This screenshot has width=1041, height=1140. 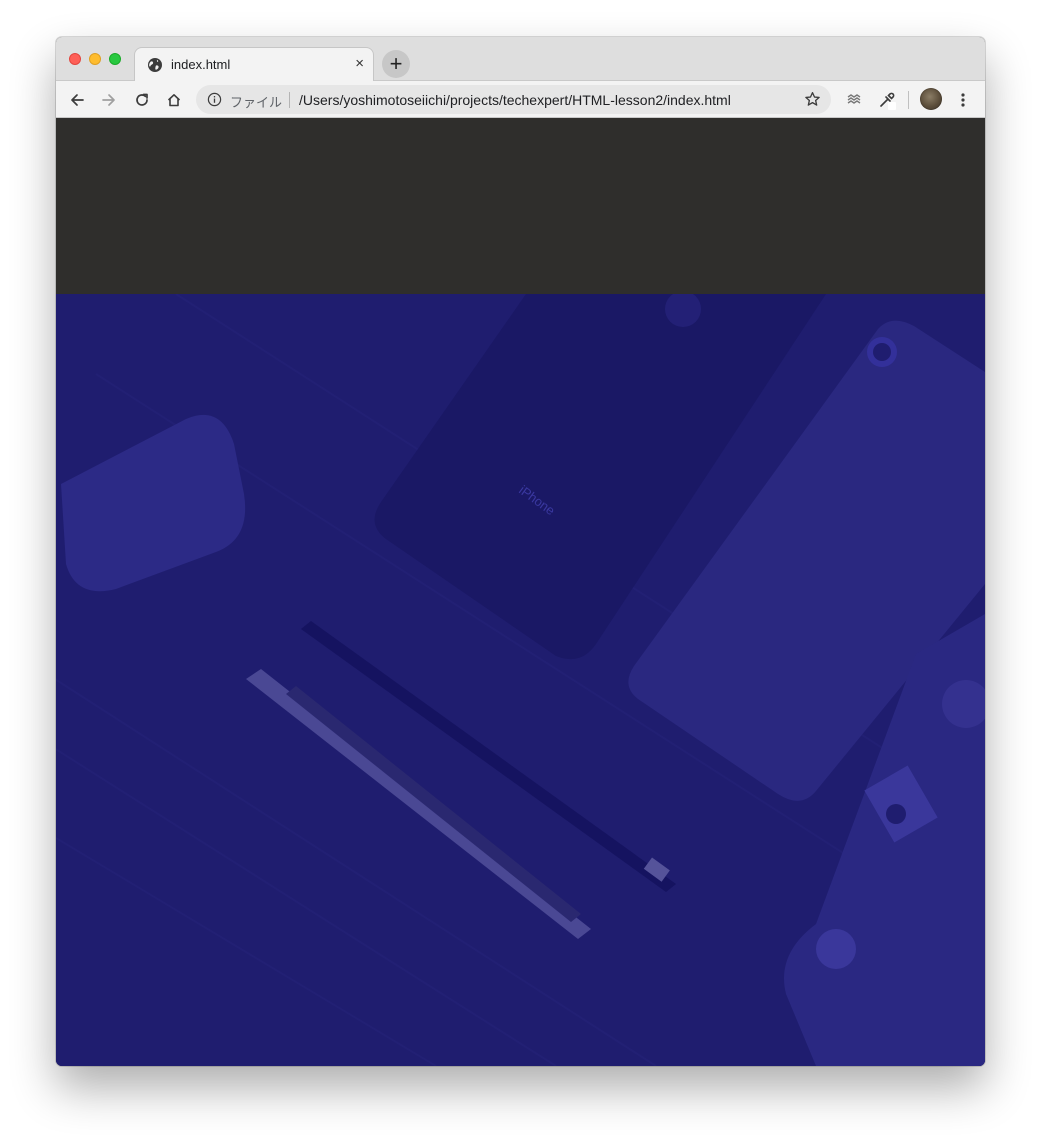 What do you see at coordinates (109, 100) in the screenshot?
I see `forward-arrow-icon` at bounding box center [109, 100].